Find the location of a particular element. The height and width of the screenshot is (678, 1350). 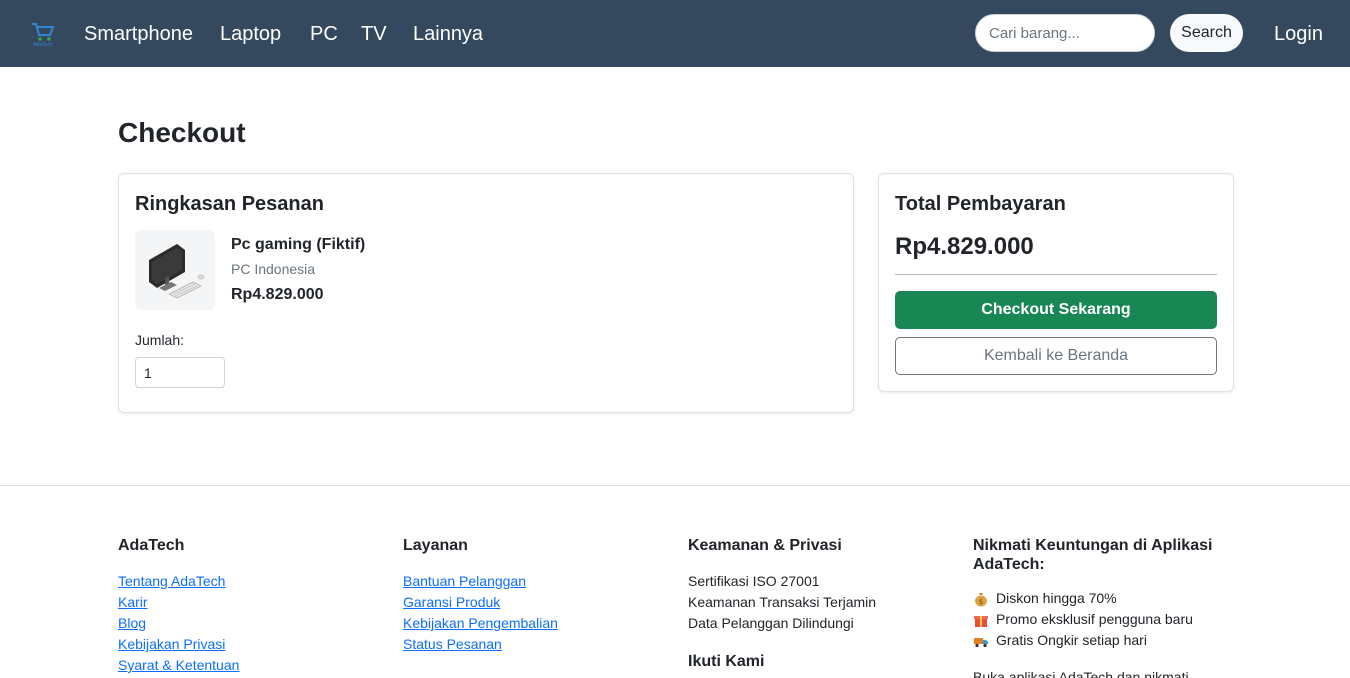

footer-link-warranty: Garansi Produk is located at coordinates (533, 602).